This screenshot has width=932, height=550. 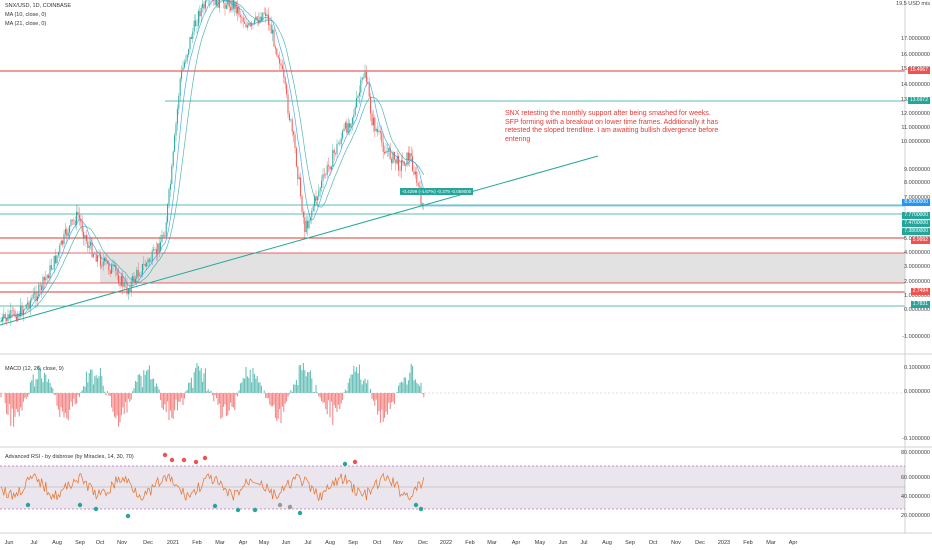 What do you see at coordinates (920, 240) in the screenshot?
I see `price-tag: 5.9992` at bounding box center [920, 240].